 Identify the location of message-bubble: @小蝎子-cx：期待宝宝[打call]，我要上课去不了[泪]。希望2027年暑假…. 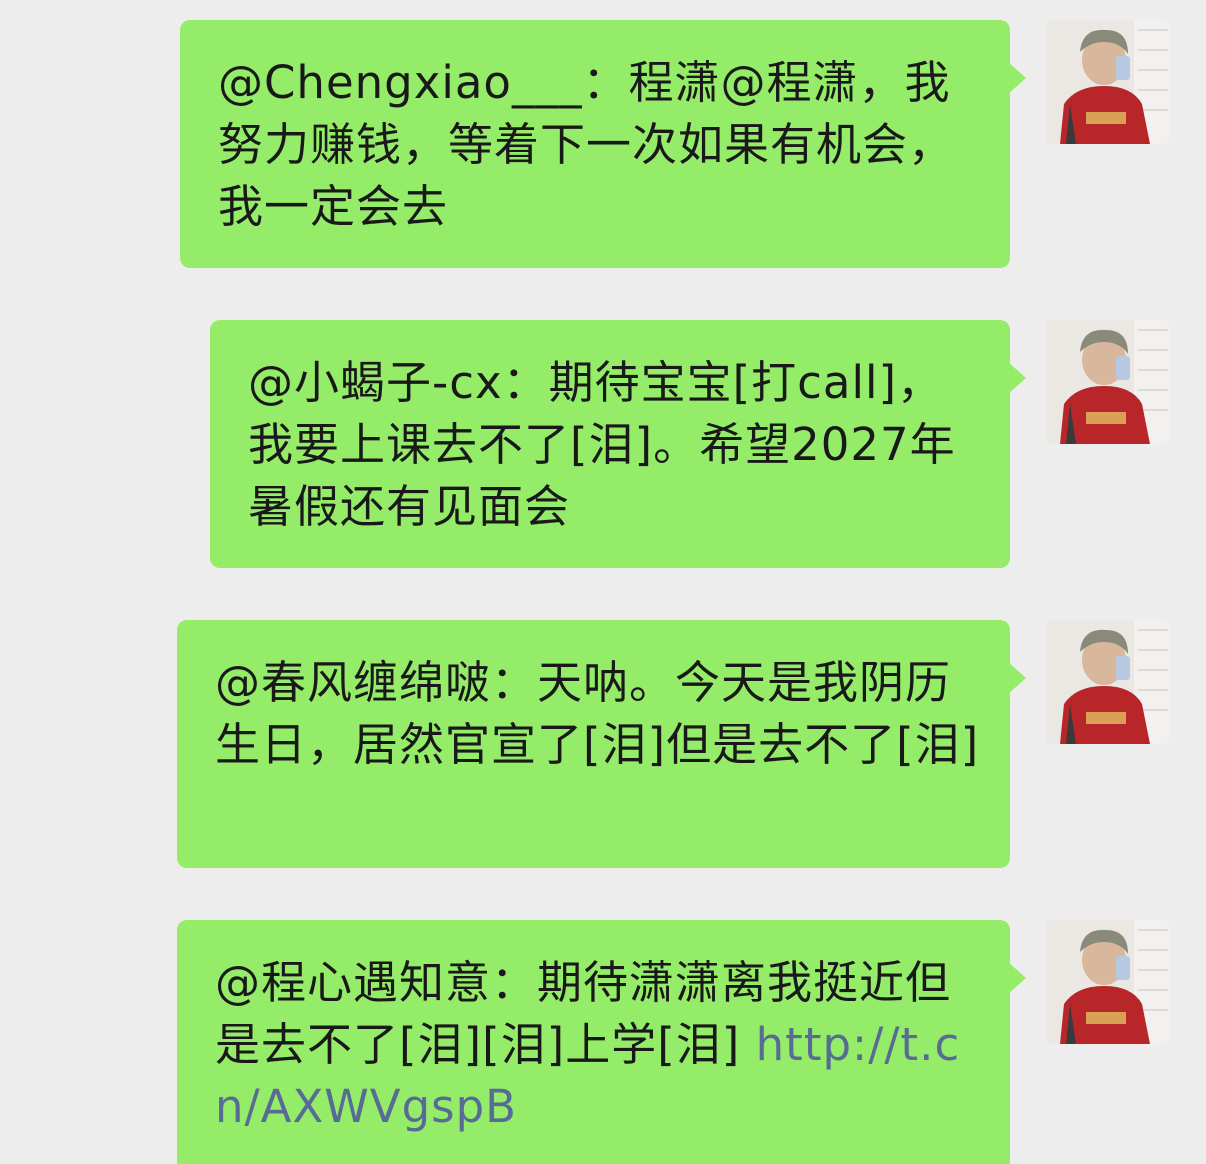
(618, 444).